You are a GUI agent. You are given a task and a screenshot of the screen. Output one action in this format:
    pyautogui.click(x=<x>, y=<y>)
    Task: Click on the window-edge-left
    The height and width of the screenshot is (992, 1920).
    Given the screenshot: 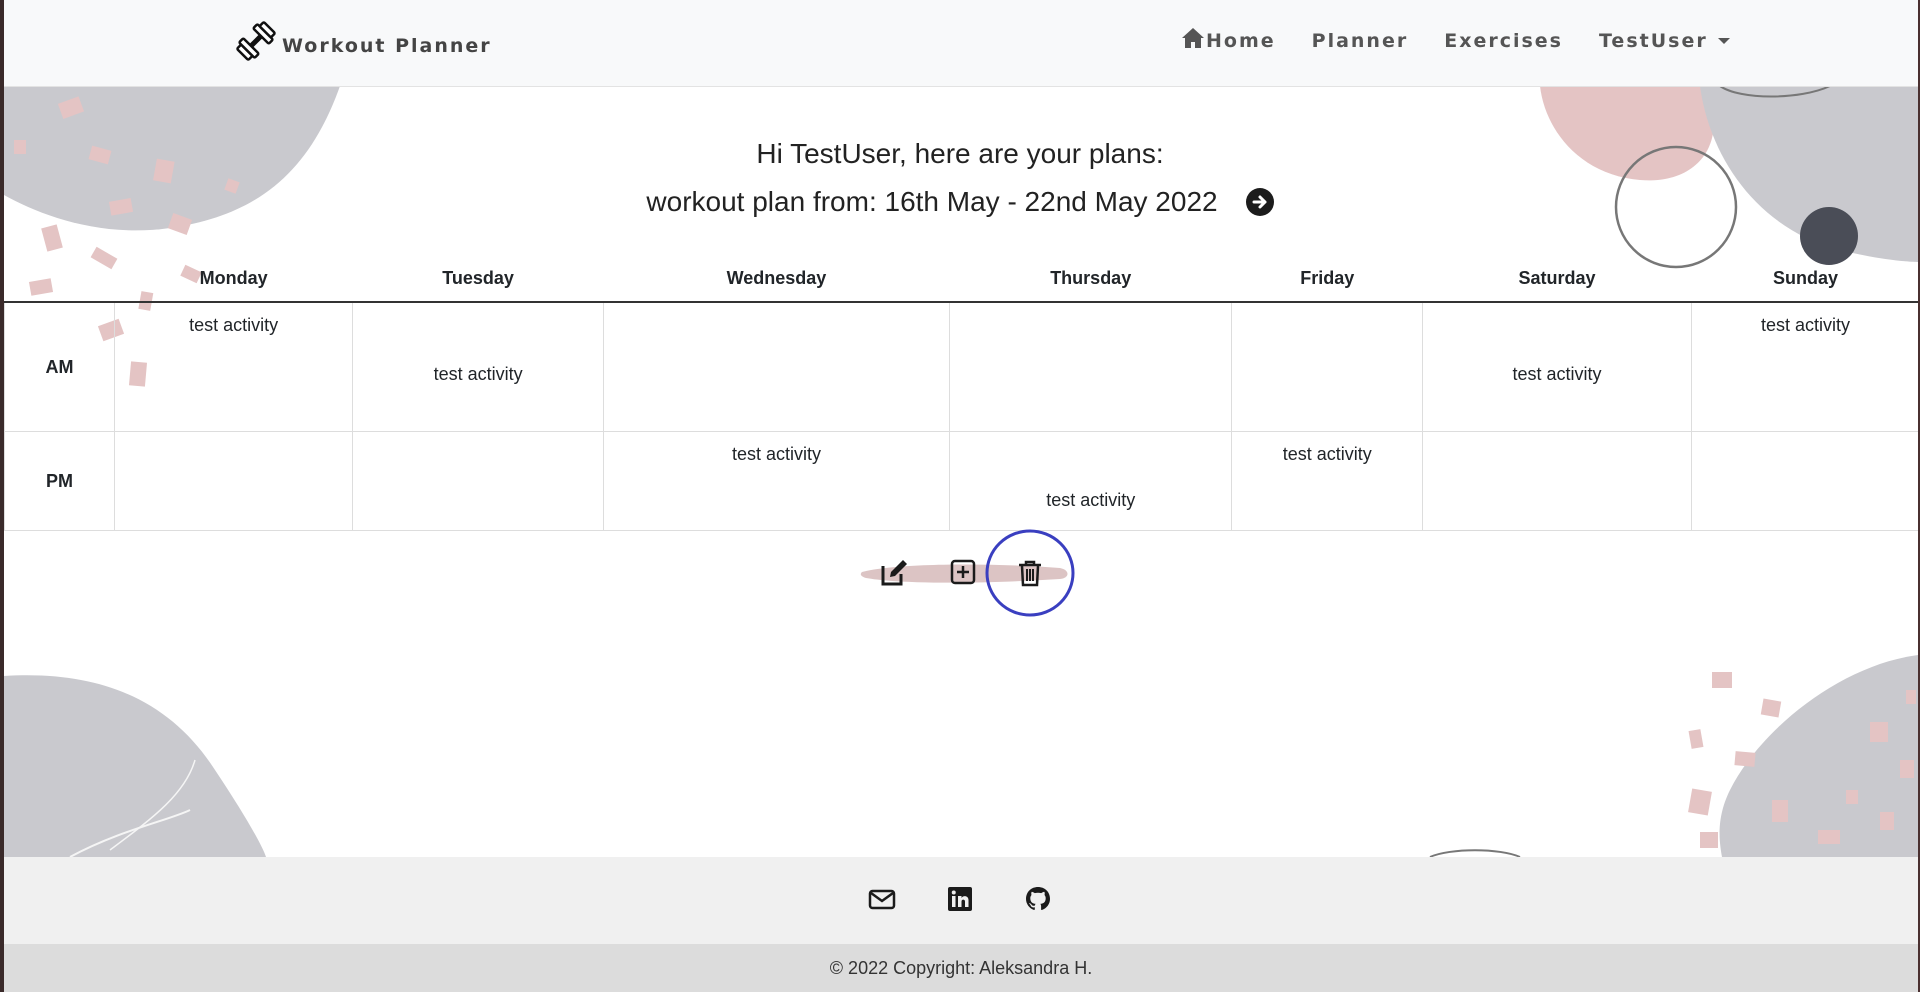 What is the action you would take?
    pyautogui.click(x=2, y=496)
    